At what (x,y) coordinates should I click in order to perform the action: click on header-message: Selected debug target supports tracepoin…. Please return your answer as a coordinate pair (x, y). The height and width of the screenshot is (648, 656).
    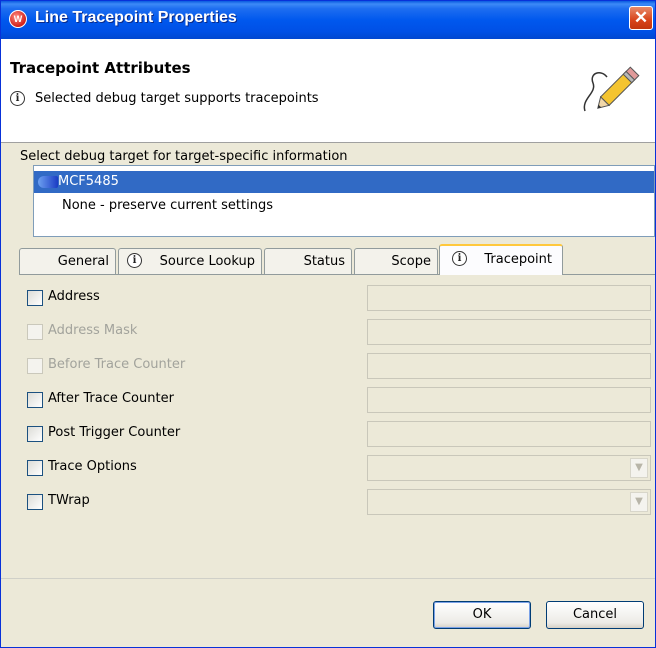
    Looking at the image, I should click on (177, 98).